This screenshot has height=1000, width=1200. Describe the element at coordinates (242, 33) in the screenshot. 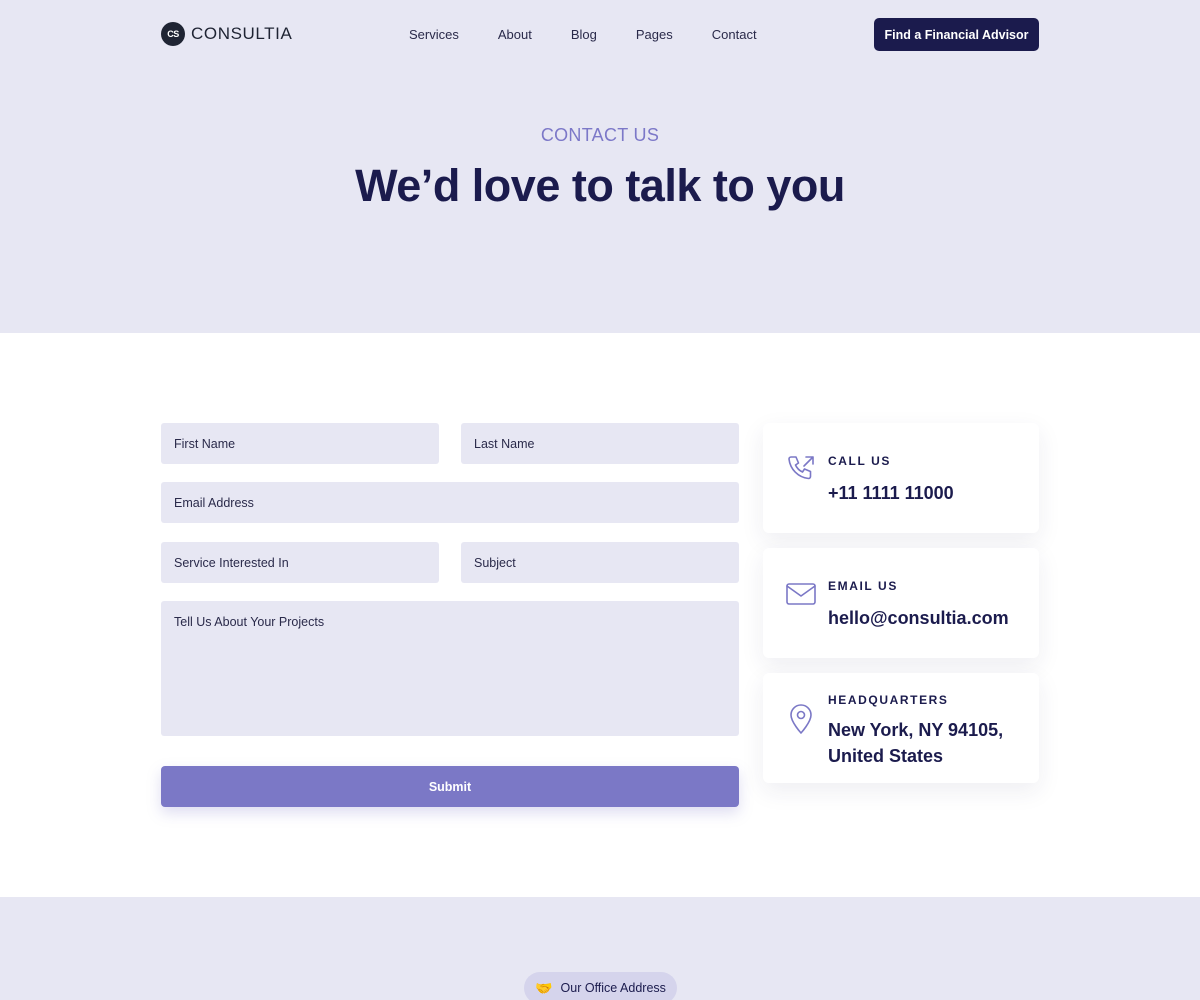

I see `brand-name: CONSULTIA` at that location.